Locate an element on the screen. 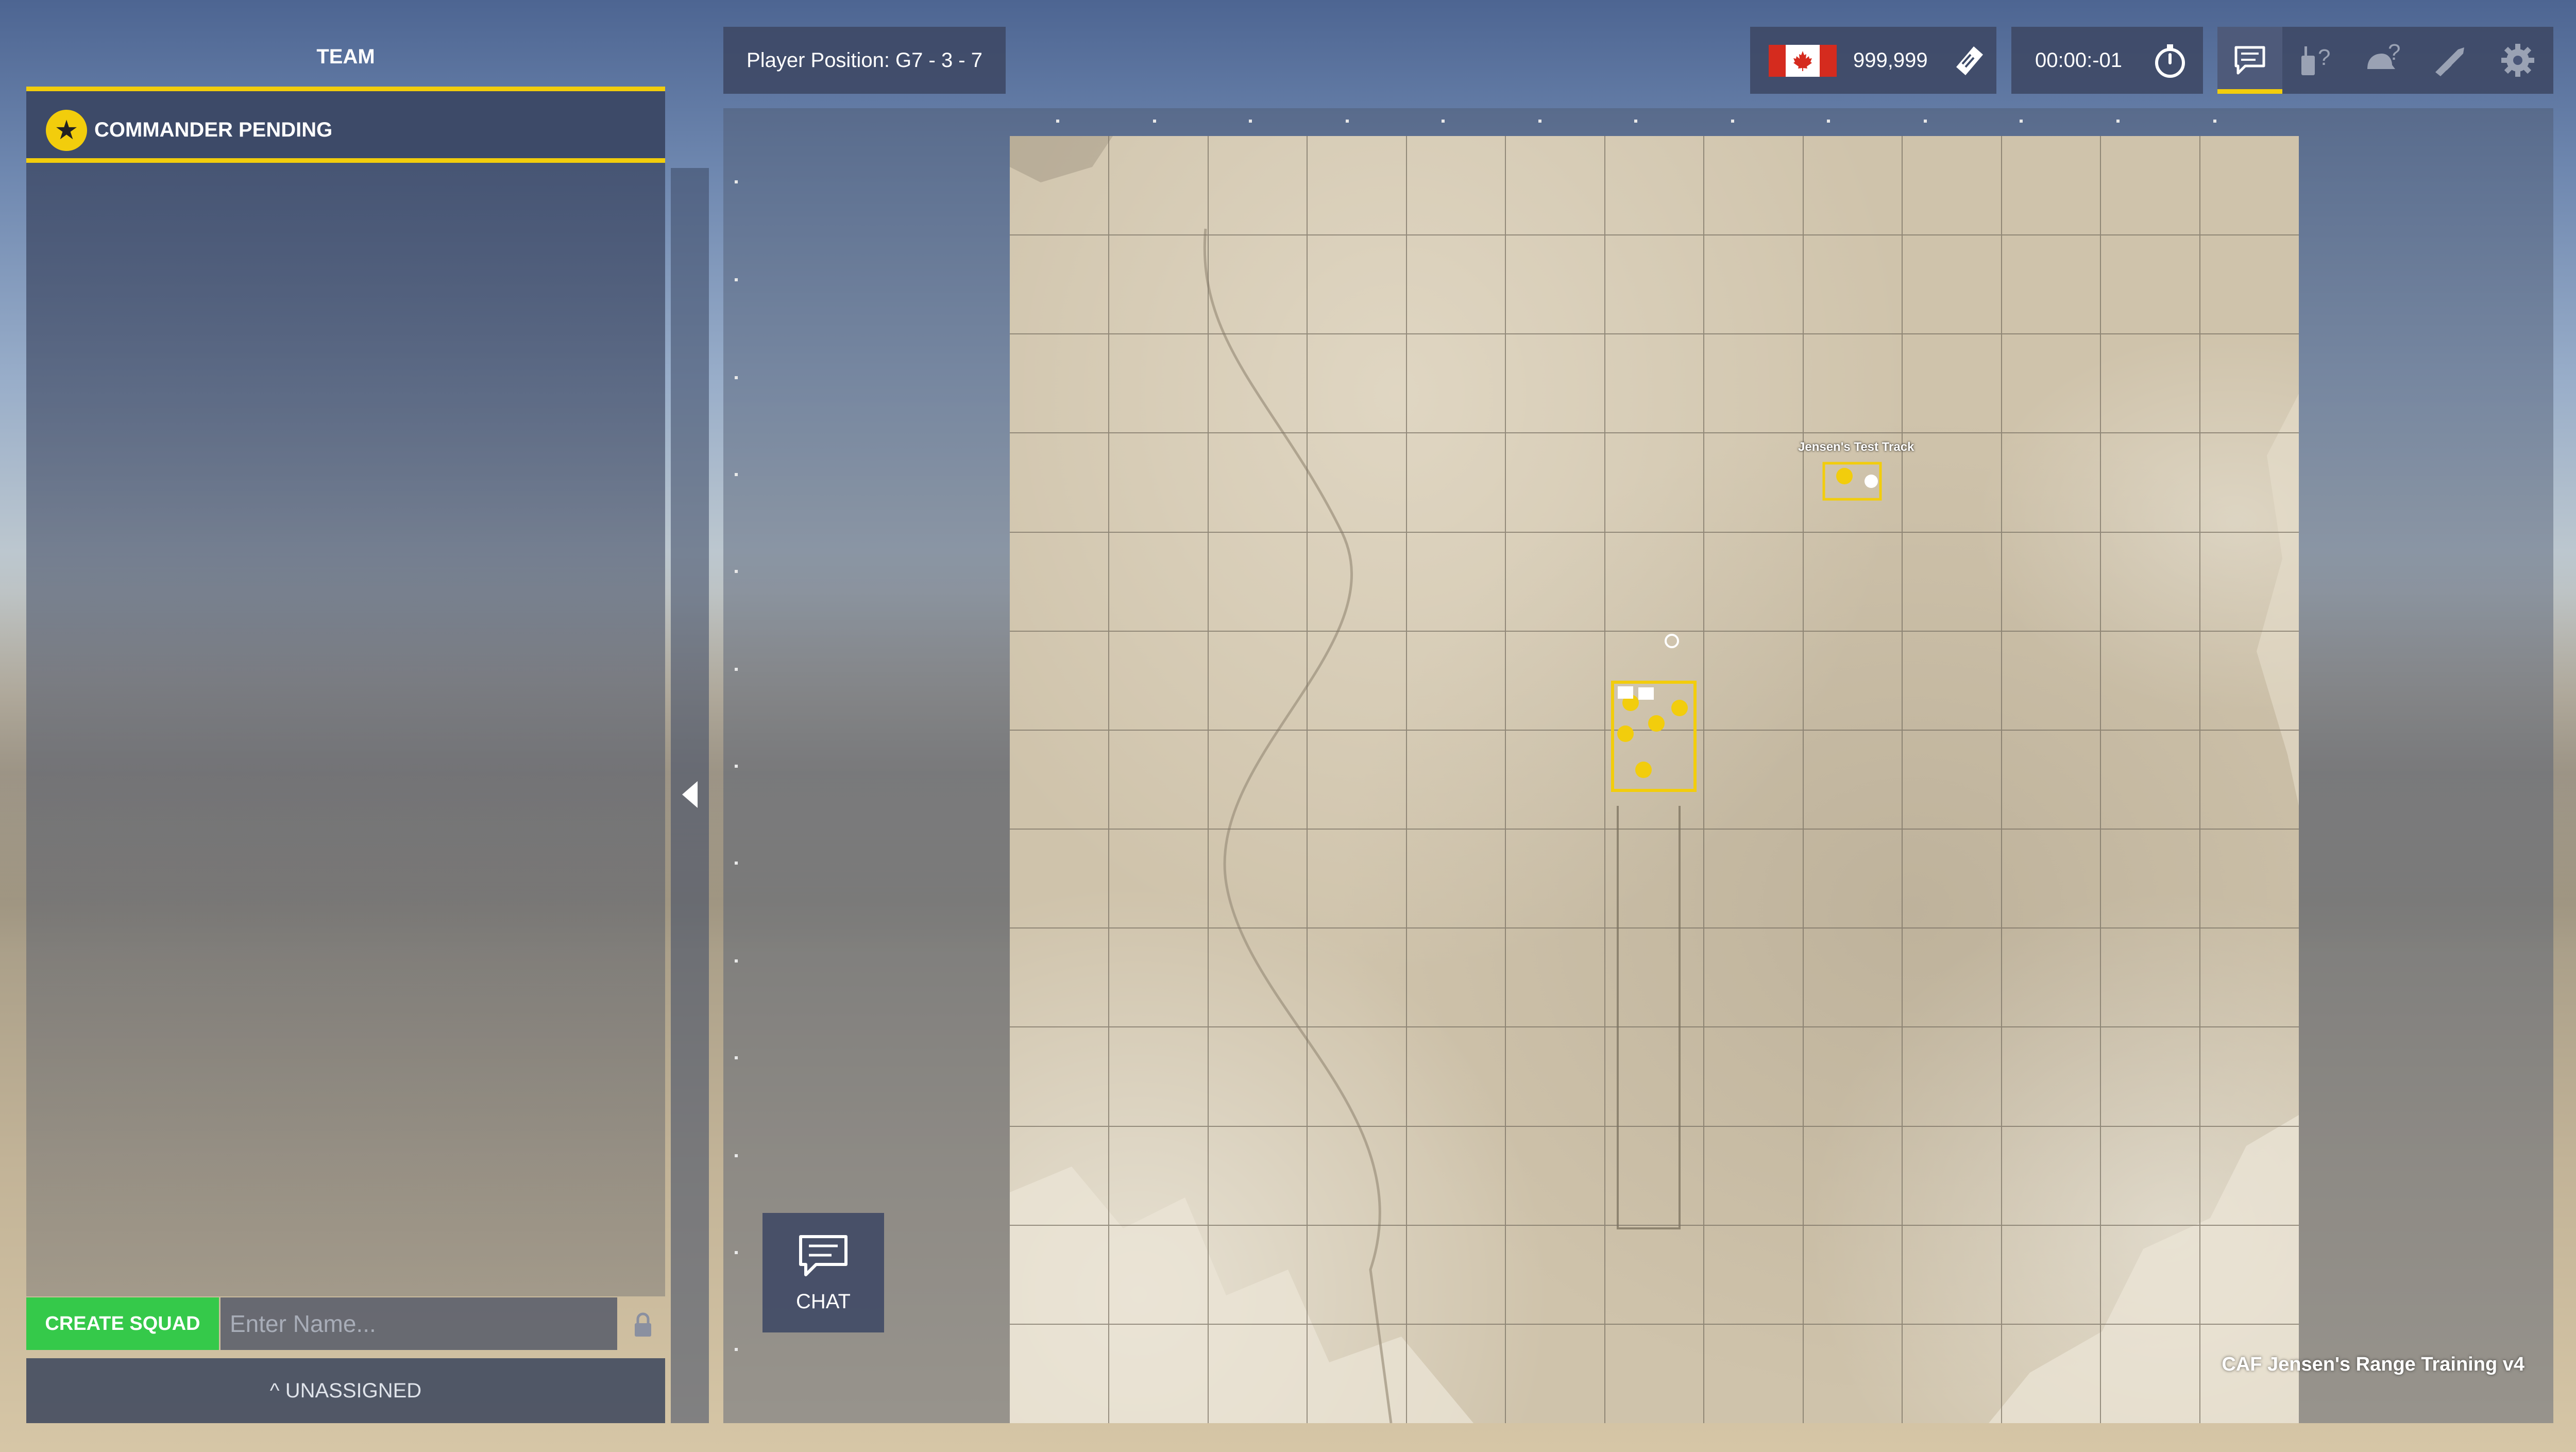  collapse-arrow-icon is located at coordinates (690, 794).